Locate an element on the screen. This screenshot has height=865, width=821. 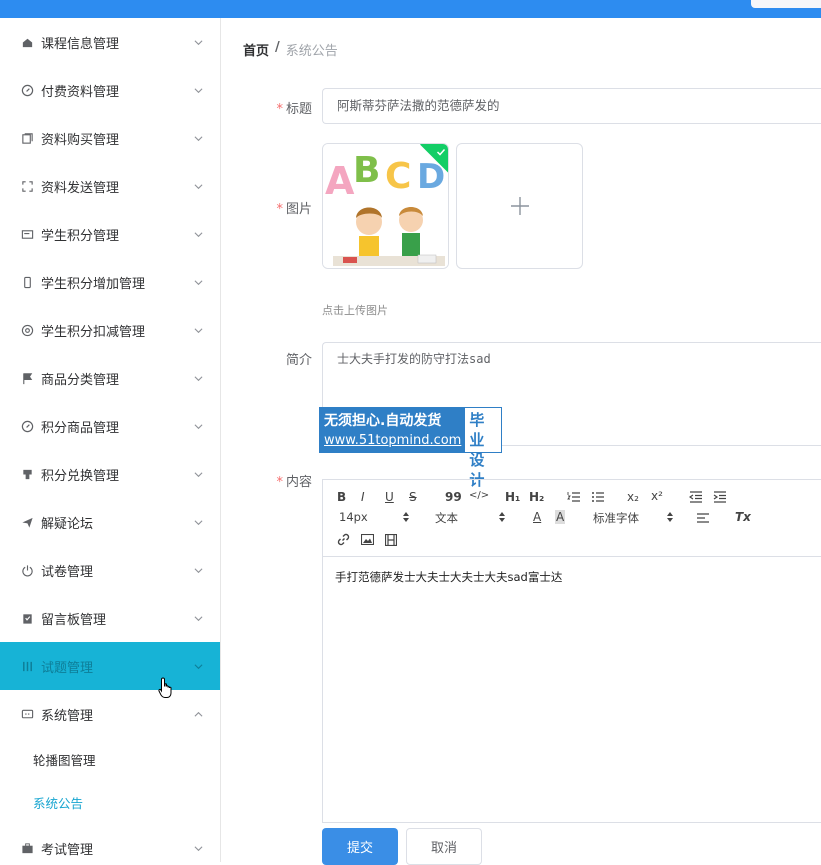
watermark-banner: 无须担心.自动发货 www.51topmind.com 毕业 设计 is located at coordinates (410, 448).